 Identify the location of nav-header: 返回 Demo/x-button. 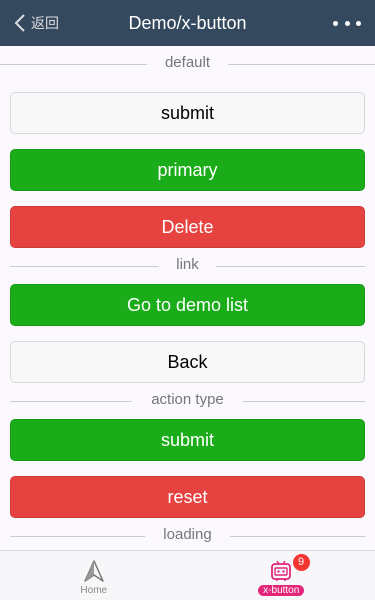
(187, 23).